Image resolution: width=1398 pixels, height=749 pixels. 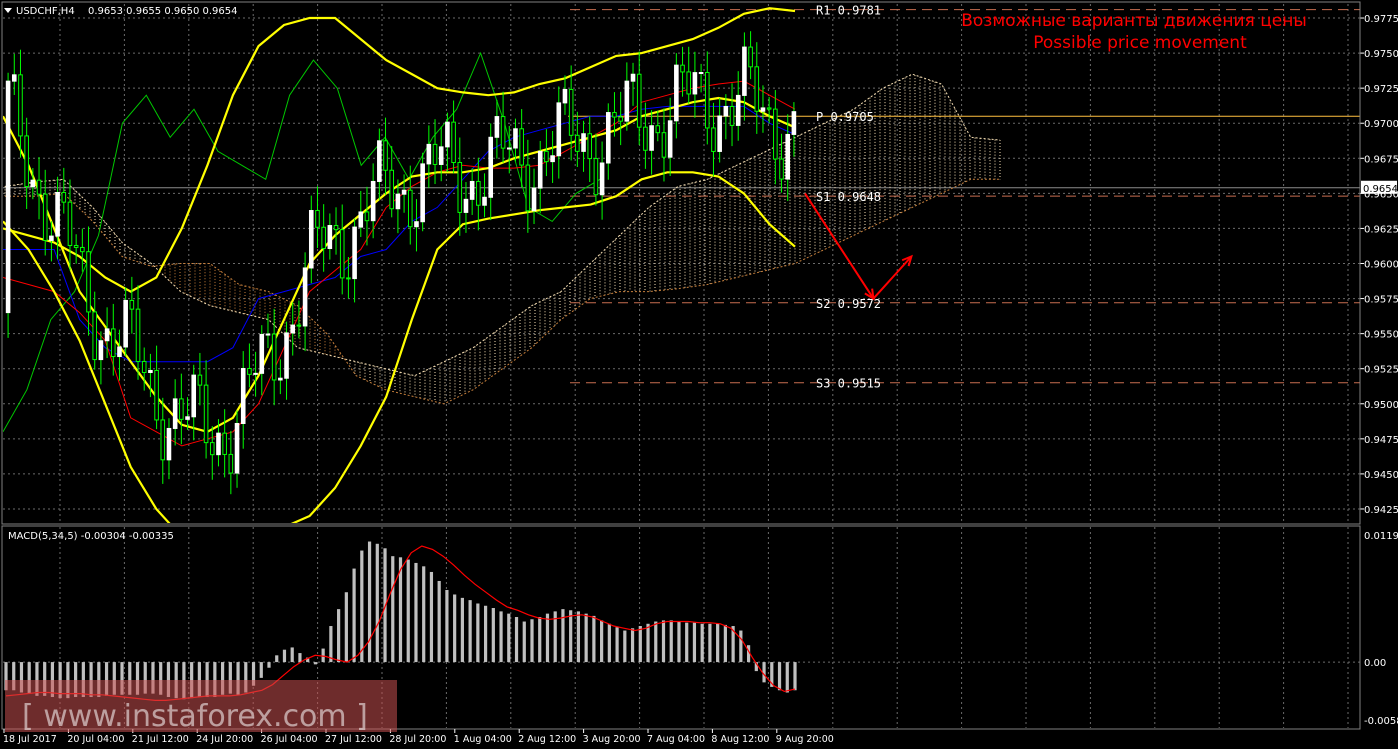 I want to click on level-label-s2: S2 0.9572, so click(x=848, y=304).